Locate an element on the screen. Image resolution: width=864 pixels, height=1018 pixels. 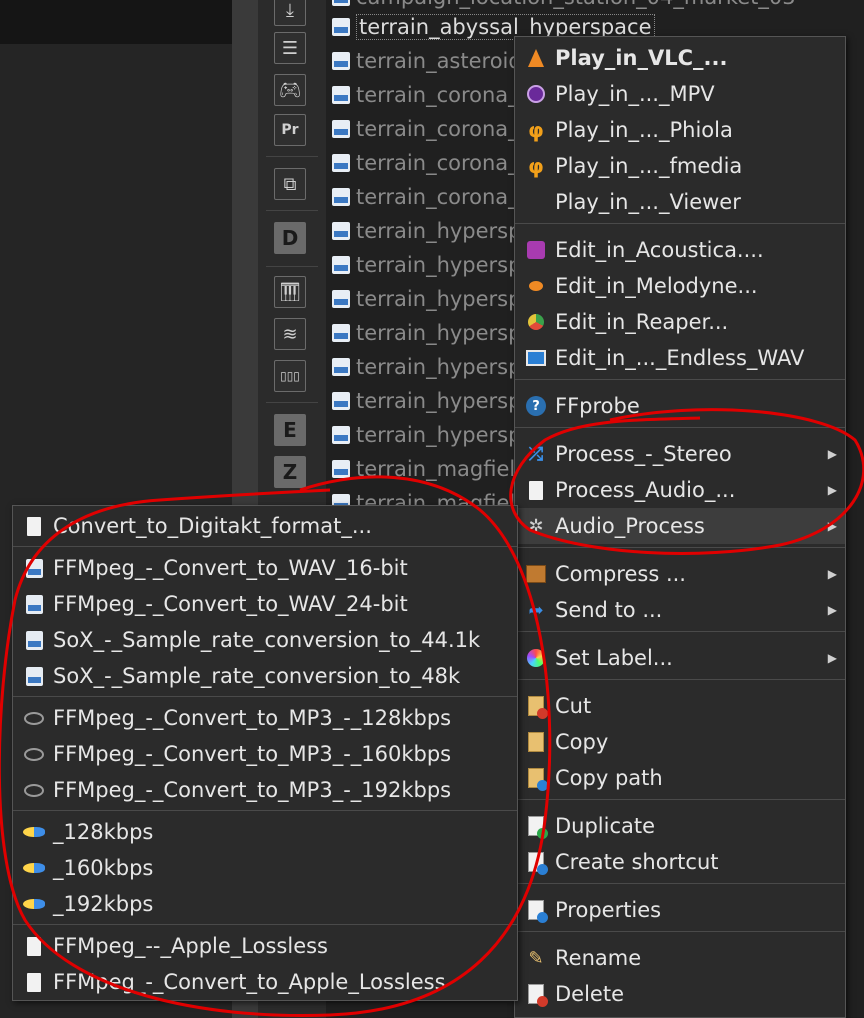
menu-item-create-shortcut: Create shortcut is located at coordinates (680, 862).